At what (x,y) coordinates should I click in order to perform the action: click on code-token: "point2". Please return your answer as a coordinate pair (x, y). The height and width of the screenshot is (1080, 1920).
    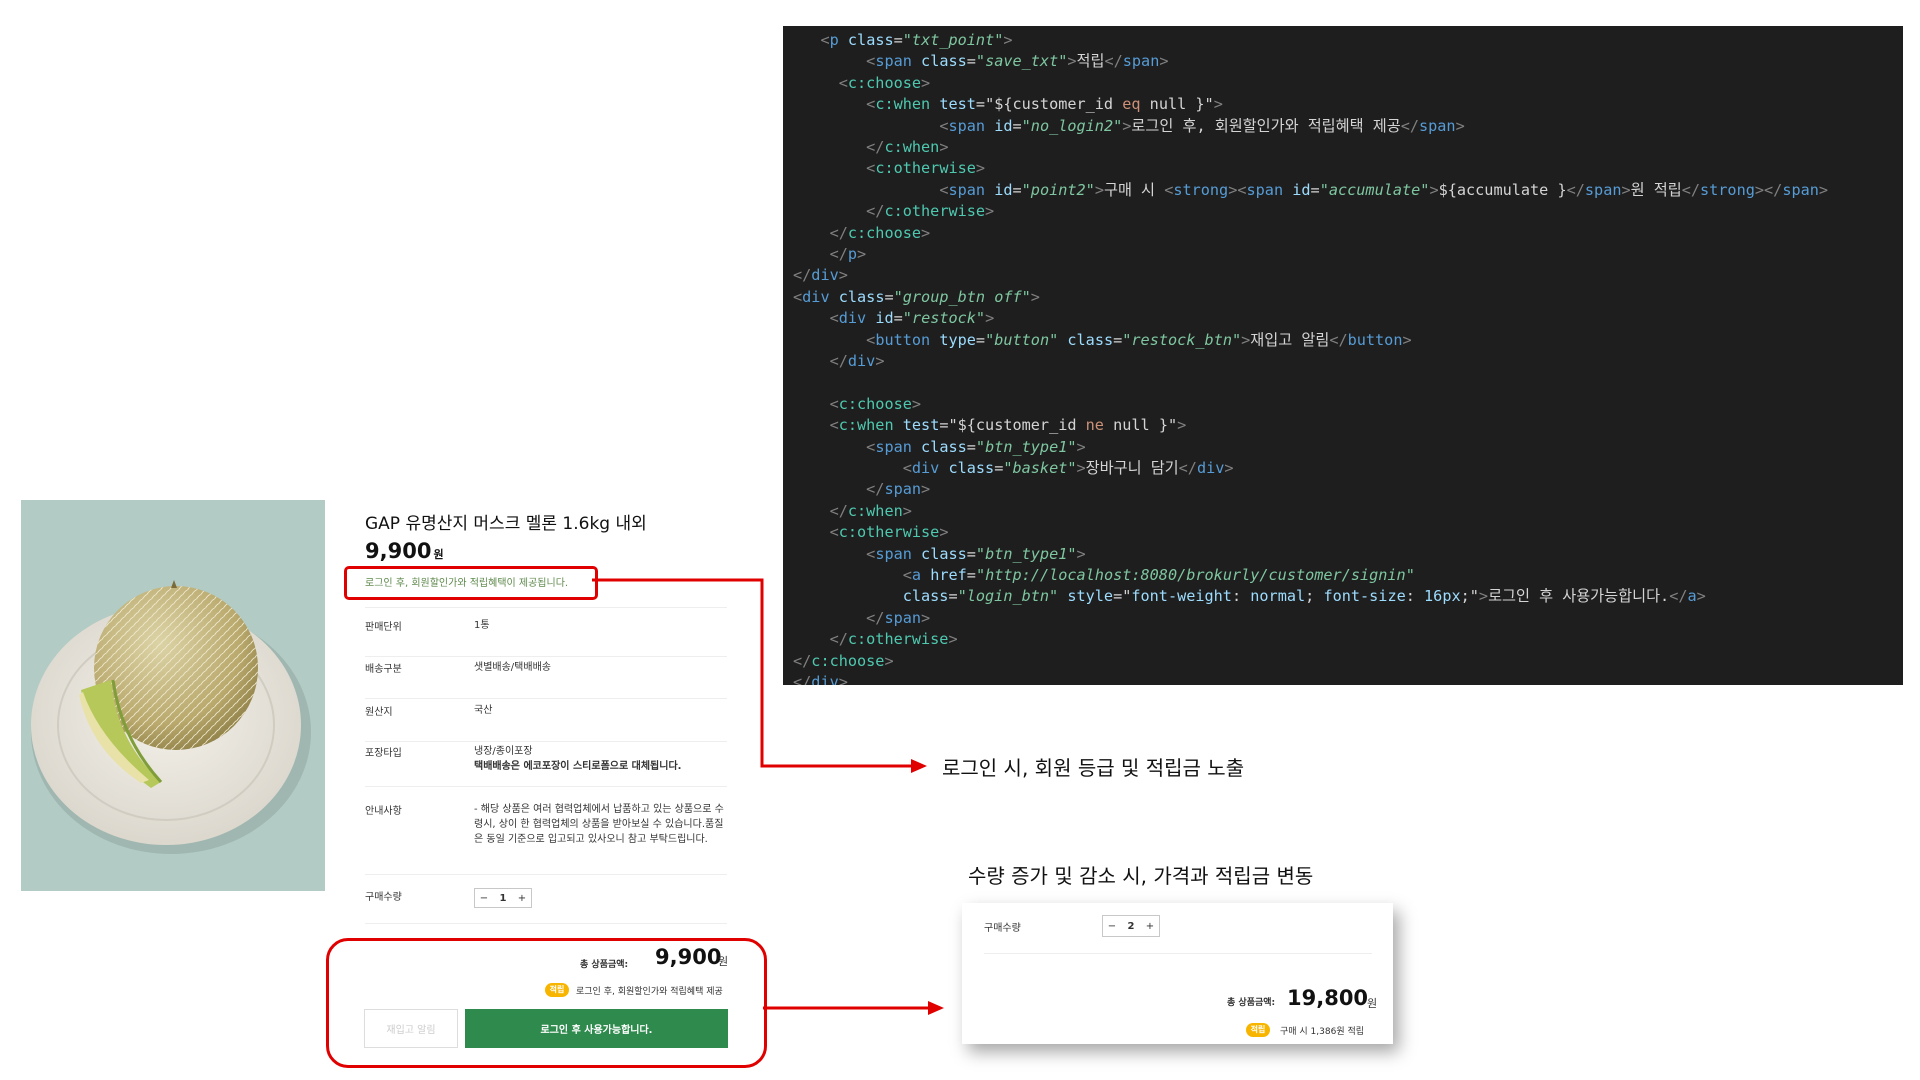
    Looking at the image, I should click on (1058, 189).